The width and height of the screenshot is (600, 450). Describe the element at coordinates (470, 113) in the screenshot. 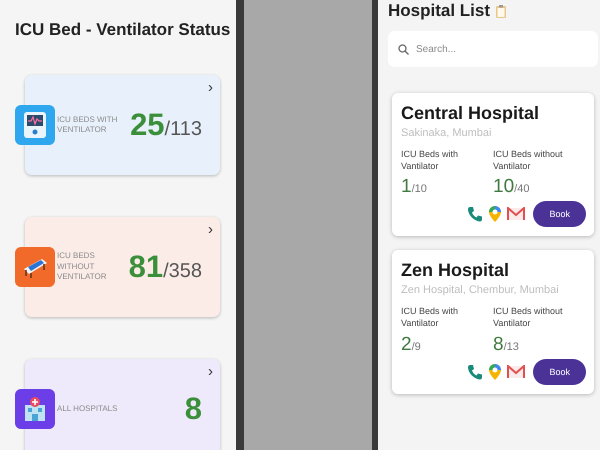

I see `hospital-name: Central Hospital` at that location.